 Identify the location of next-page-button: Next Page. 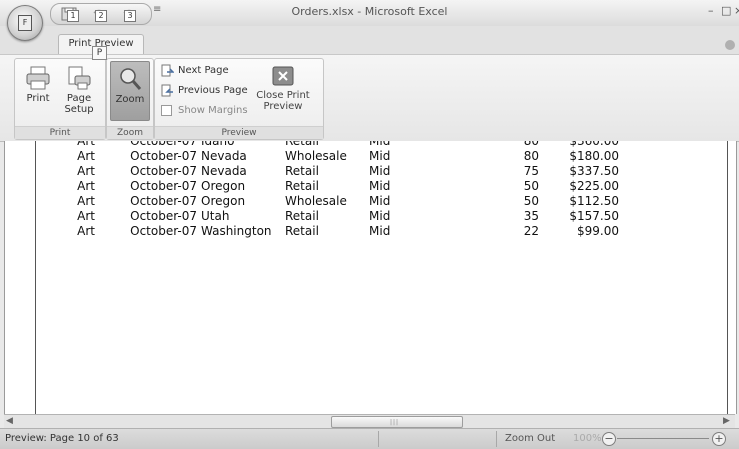
(195, 71).